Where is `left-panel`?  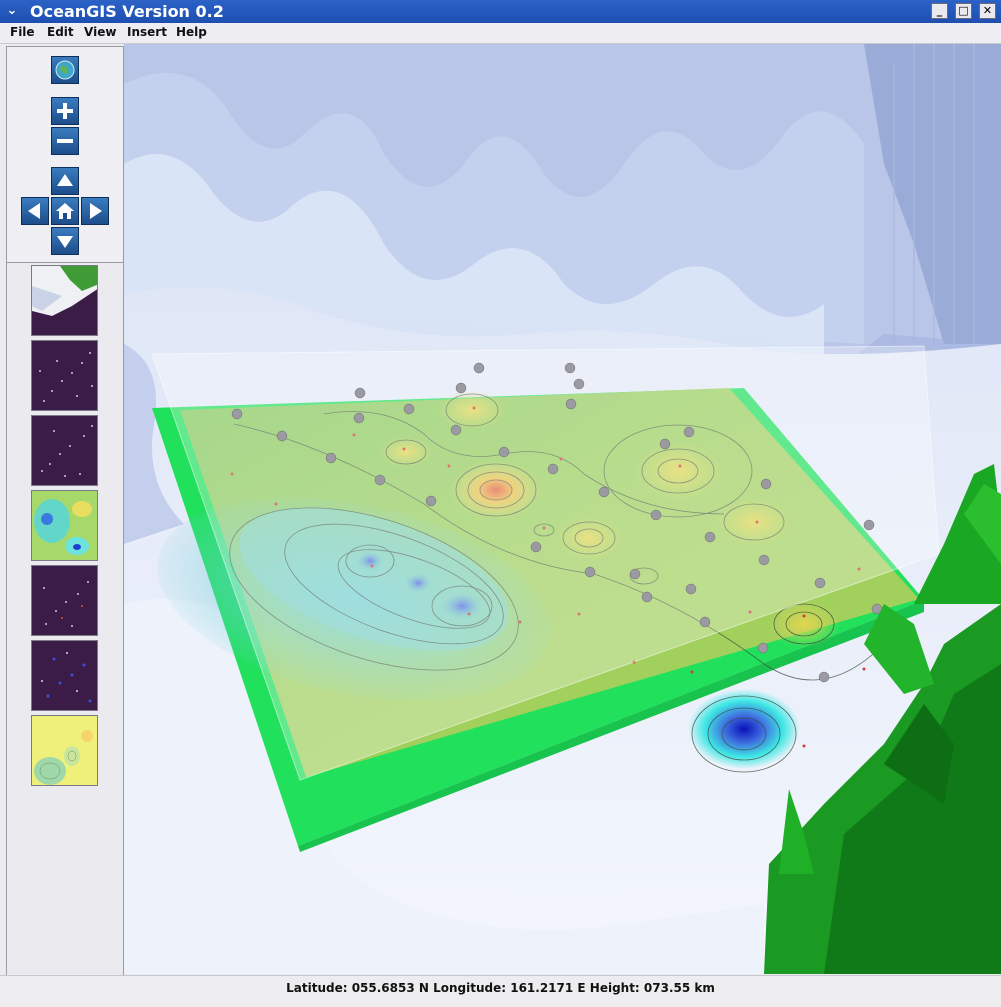 left-panel is located at coordinates (62, 510).